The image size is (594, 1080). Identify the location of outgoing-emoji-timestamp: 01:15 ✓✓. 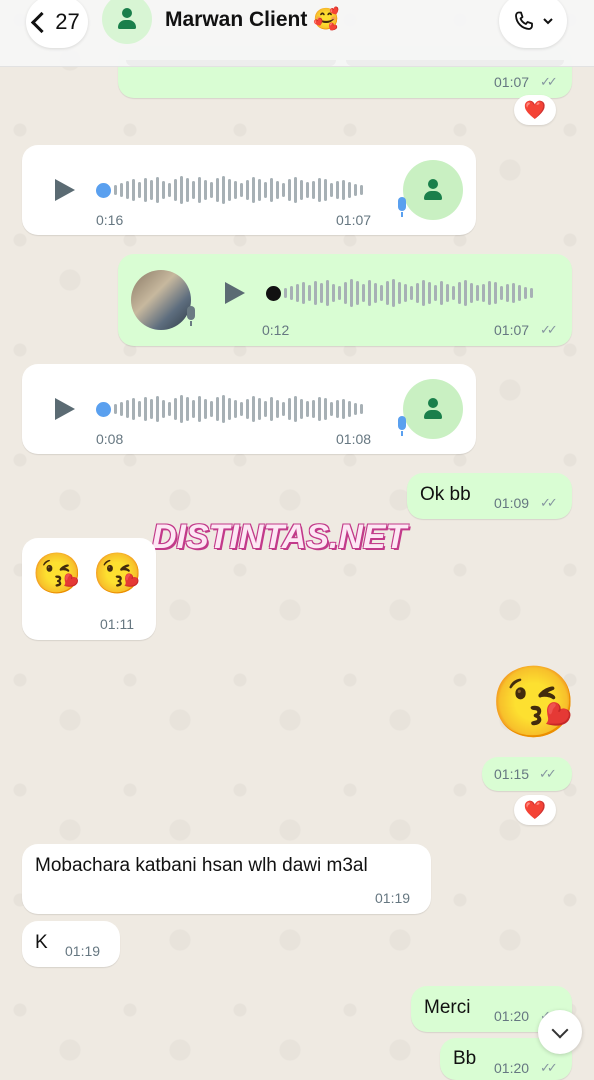
(527, 774).